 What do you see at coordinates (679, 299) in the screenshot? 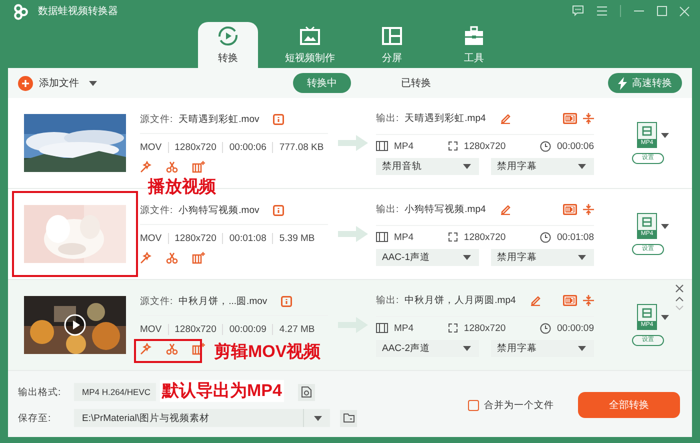
I see `chevron-up-icon` at bounding box center [679, 299].